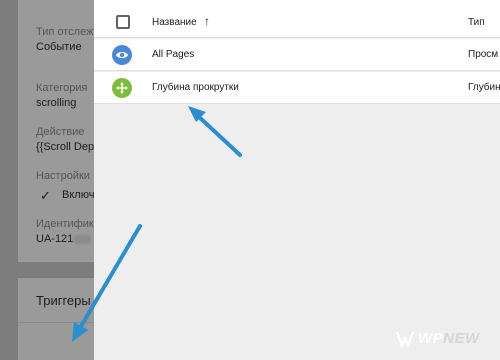 Image resolution: width=500 pixels, height=360 pixels. I want to click on field-tracking-type: Тип отслеж Событие, so click(64, 39).